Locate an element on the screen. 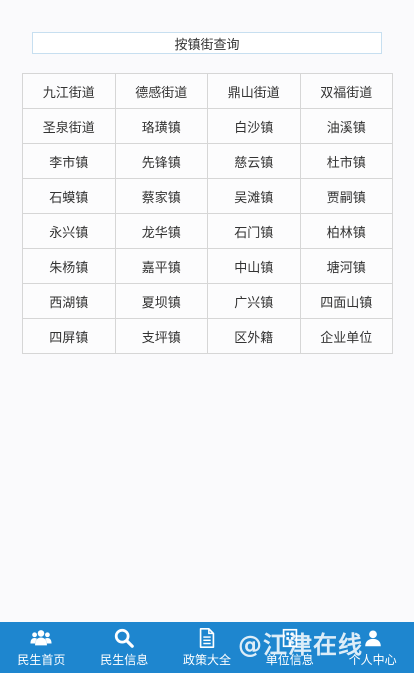 This screenshot has width=414, height=673. town-item: 区外籍 is located at coordinates (254, 336).